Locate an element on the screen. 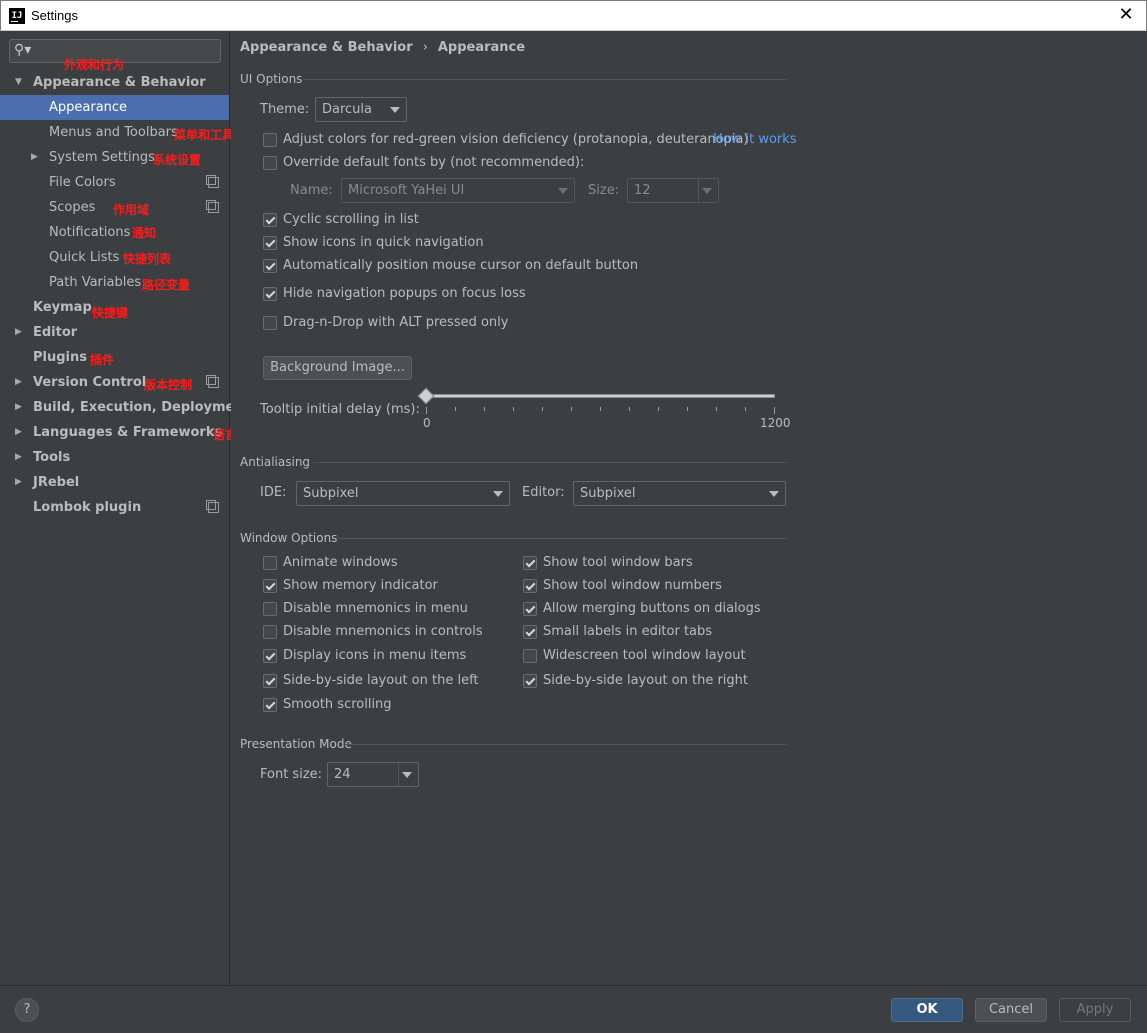 The height and width of the screenshot is (1033, 1147). tree-item-appearance-behavior: ▼ Appearance & Behavior is located at coordinates (114, 82).